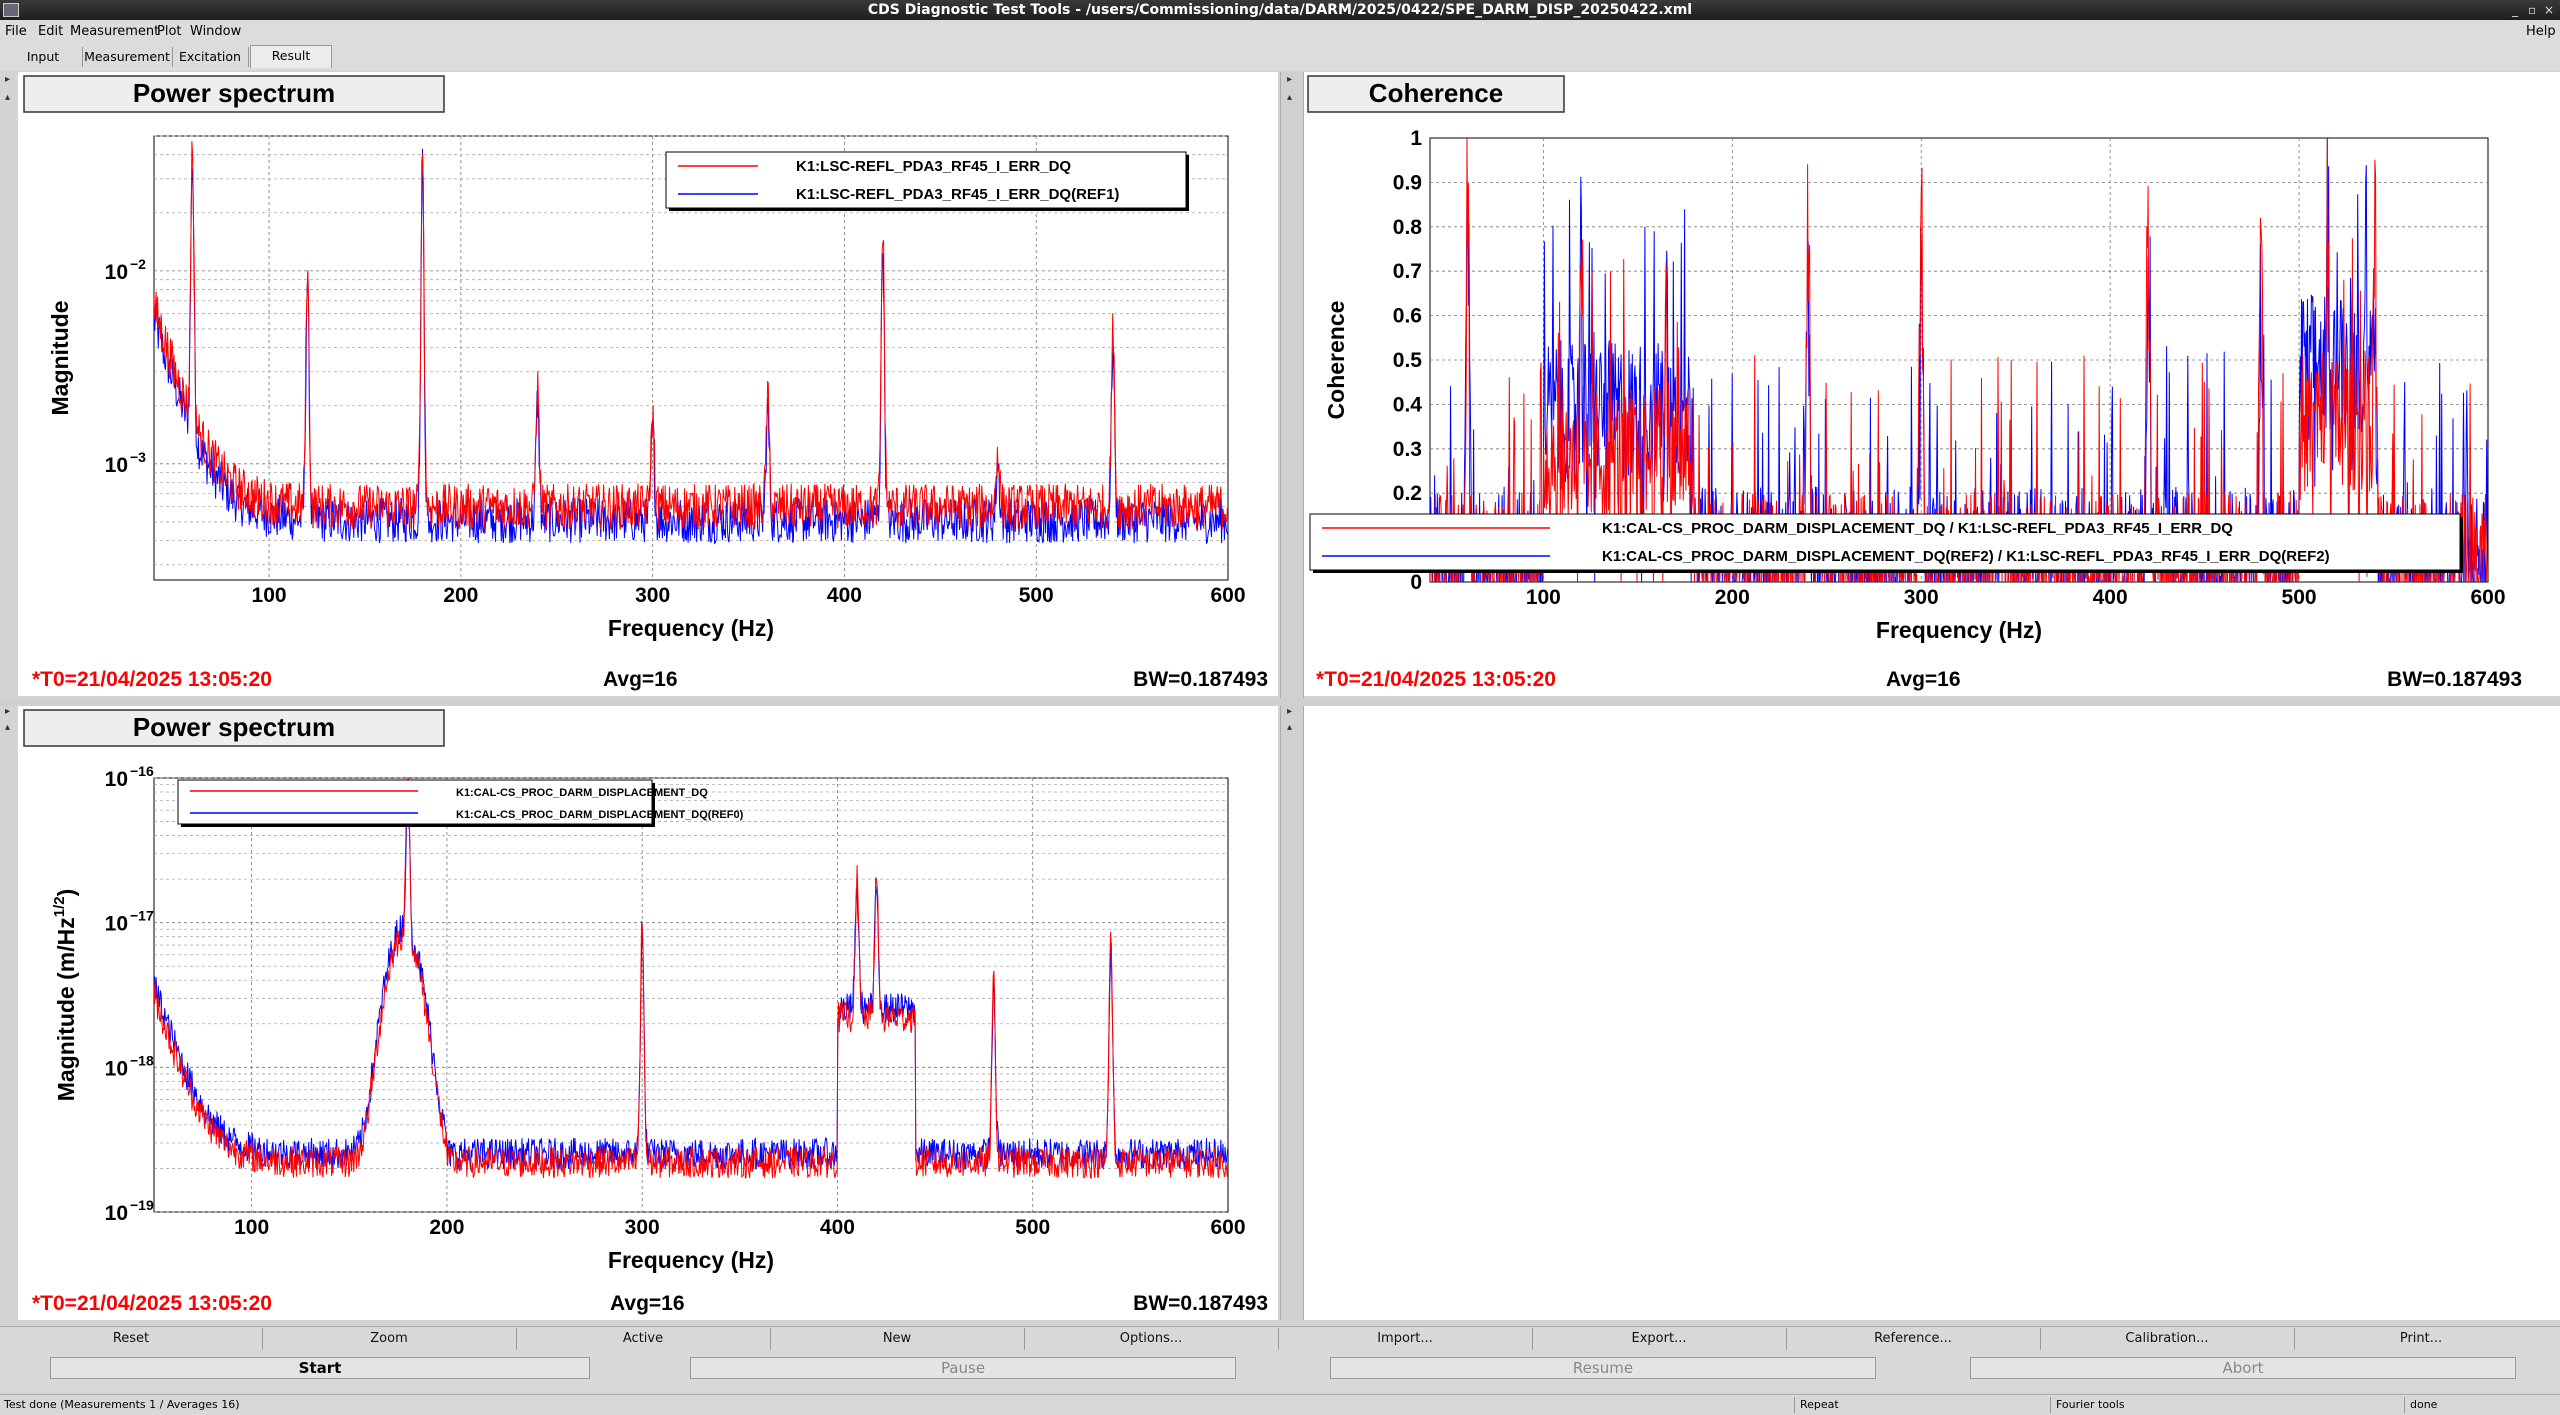 The height and width of the screenshot is (1415, 2560). I want to click on pause-button: Pause, so click(963, 1368).